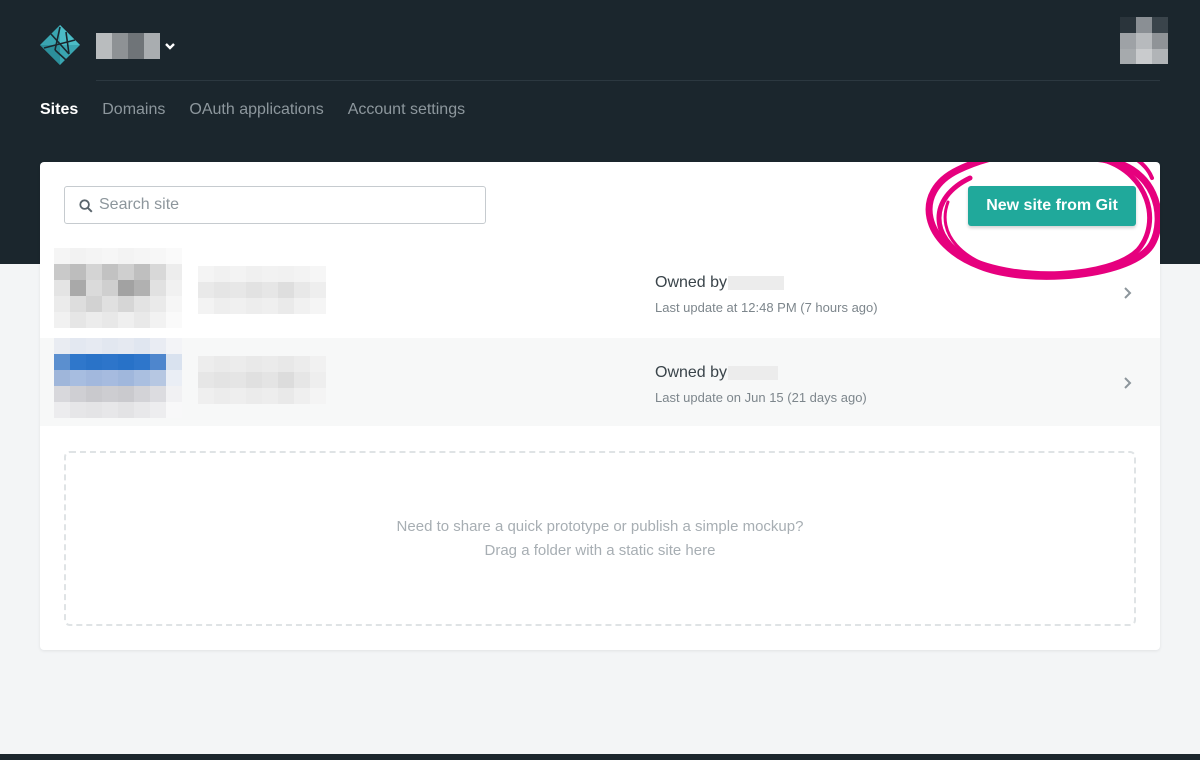  What do you see at coordinates (600, 550) in the screenshot?
I see `dropzone-text-line2: Drag a folder with a static site here` at bounding box center [600, 550].